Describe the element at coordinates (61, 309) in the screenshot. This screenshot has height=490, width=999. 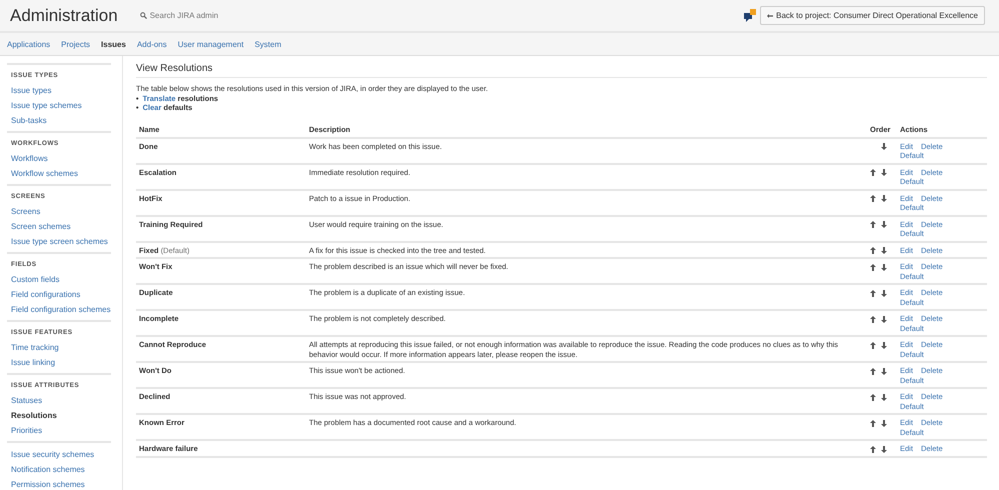
I see `sidebar-item: Field configuration schemes` at that location.